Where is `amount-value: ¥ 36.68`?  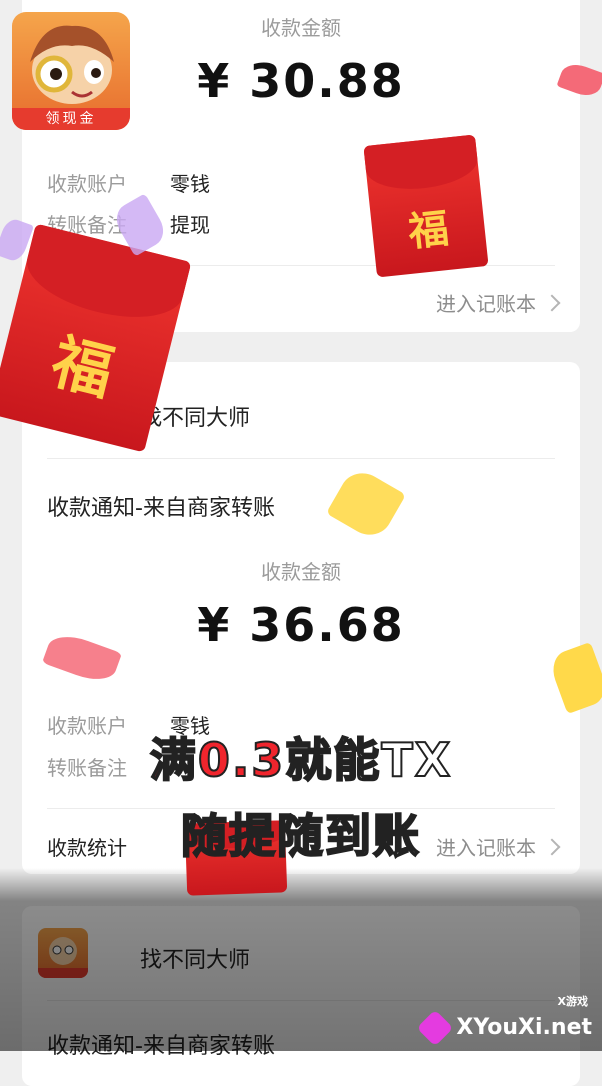 amount-value: ¥ 36.68 is located at coordinates (301, 625).